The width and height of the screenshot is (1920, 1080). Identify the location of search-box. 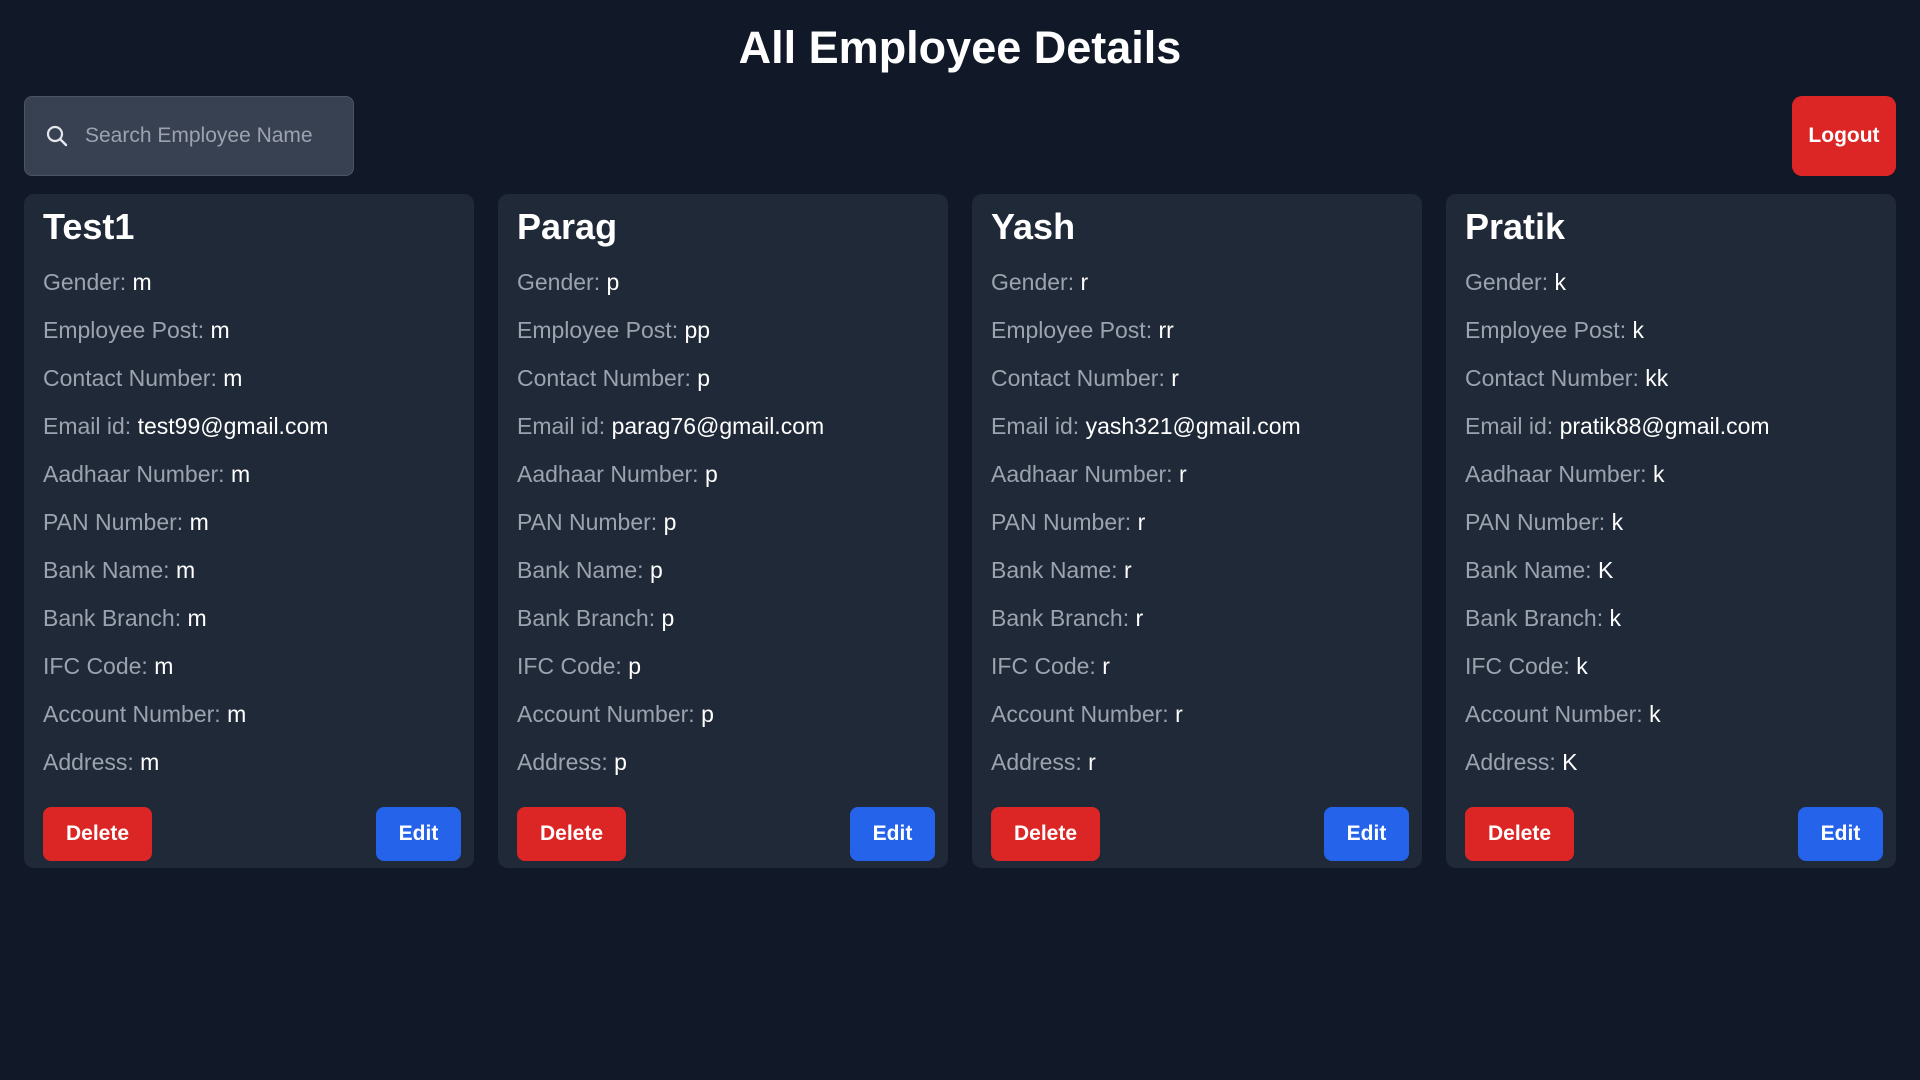
(189, 136).